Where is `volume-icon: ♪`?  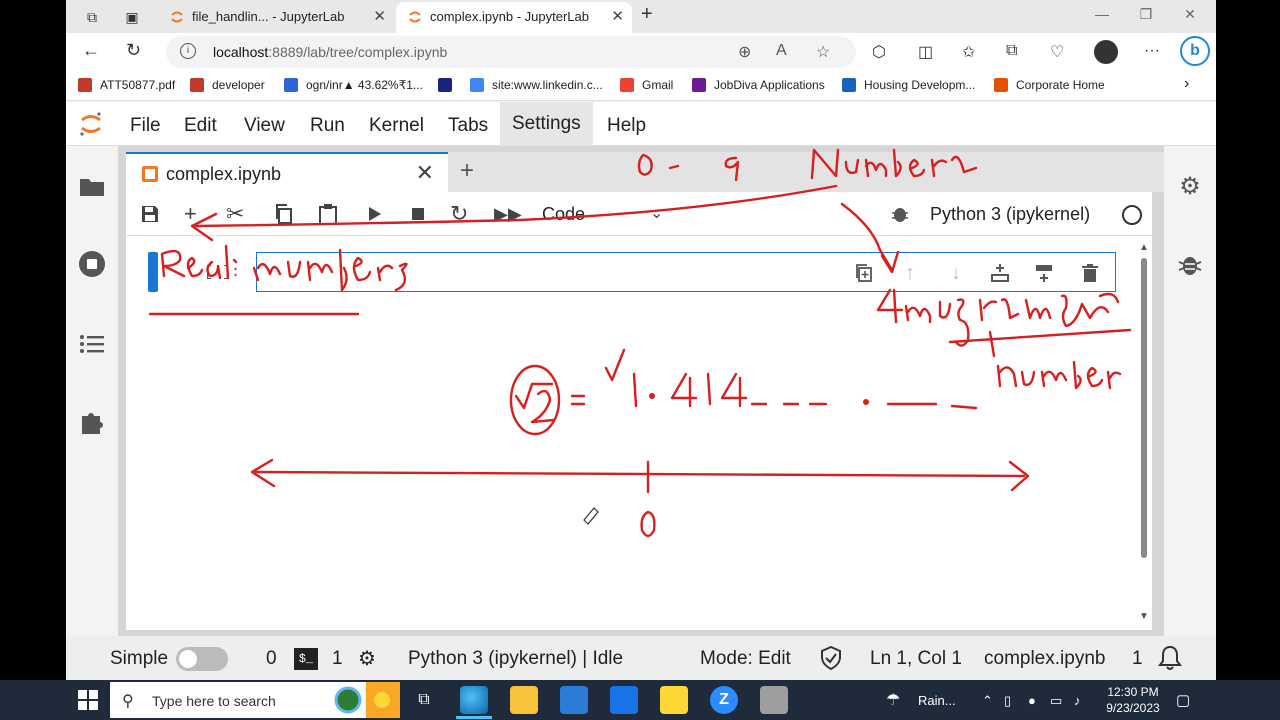 volume-icon: ♪ is located at coordinates (1077, 700).